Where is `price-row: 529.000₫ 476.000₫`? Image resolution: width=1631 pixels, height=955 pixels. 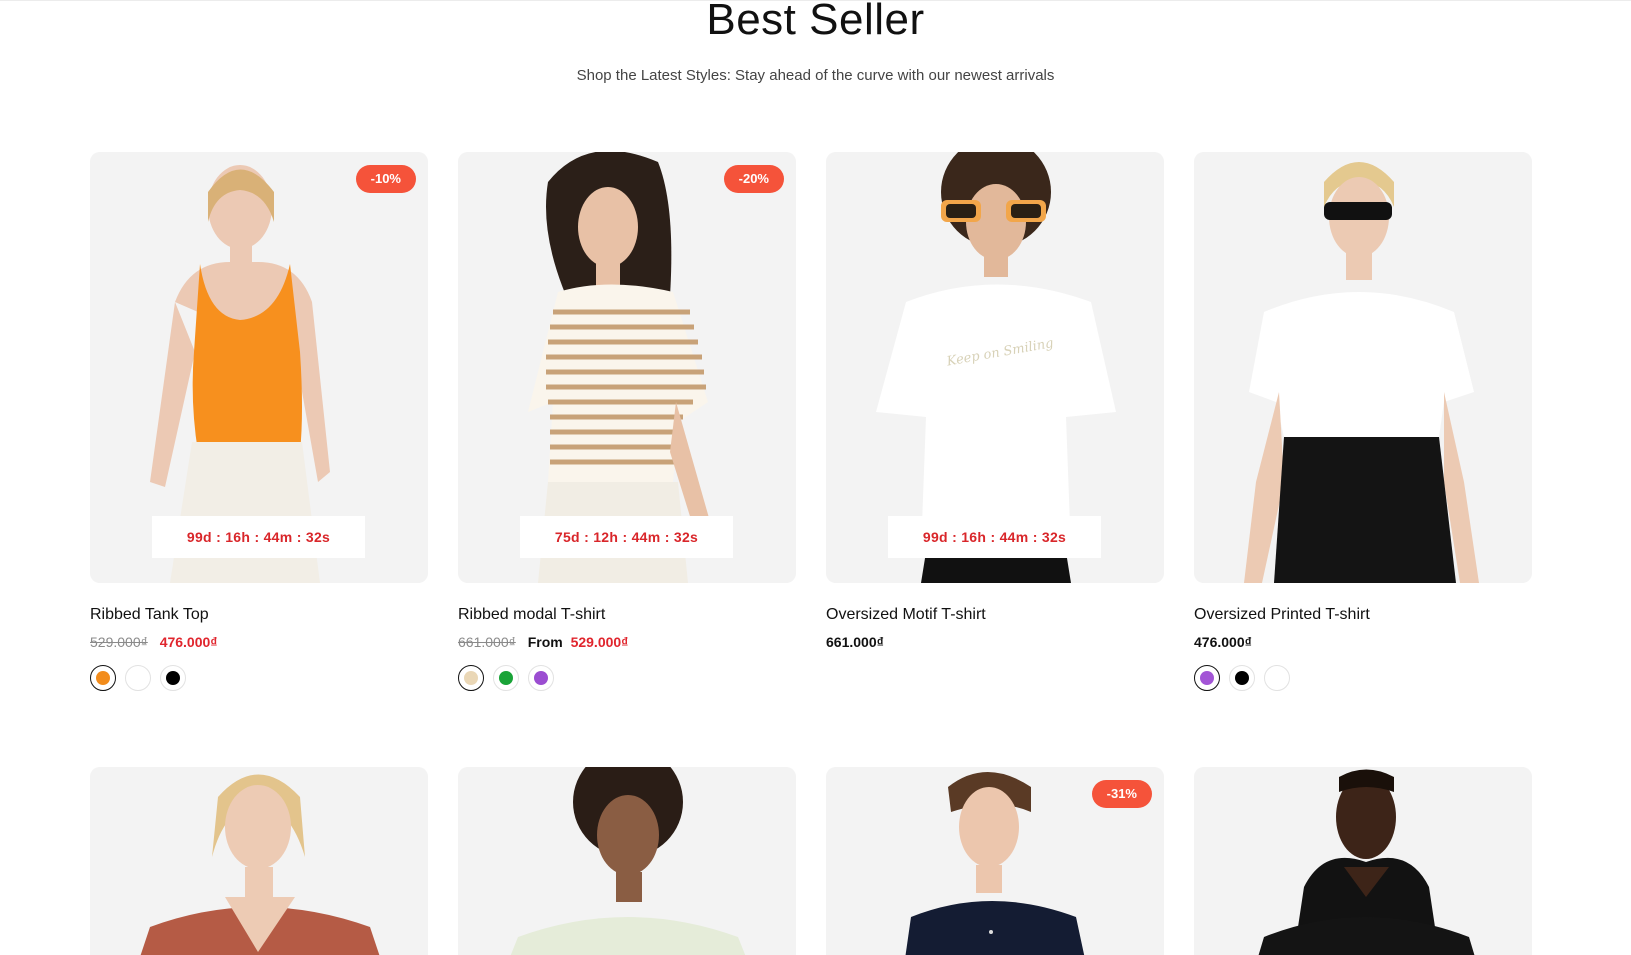 price-row: 529.000₫ 476.000₫ is located at coordinates (259, 642).